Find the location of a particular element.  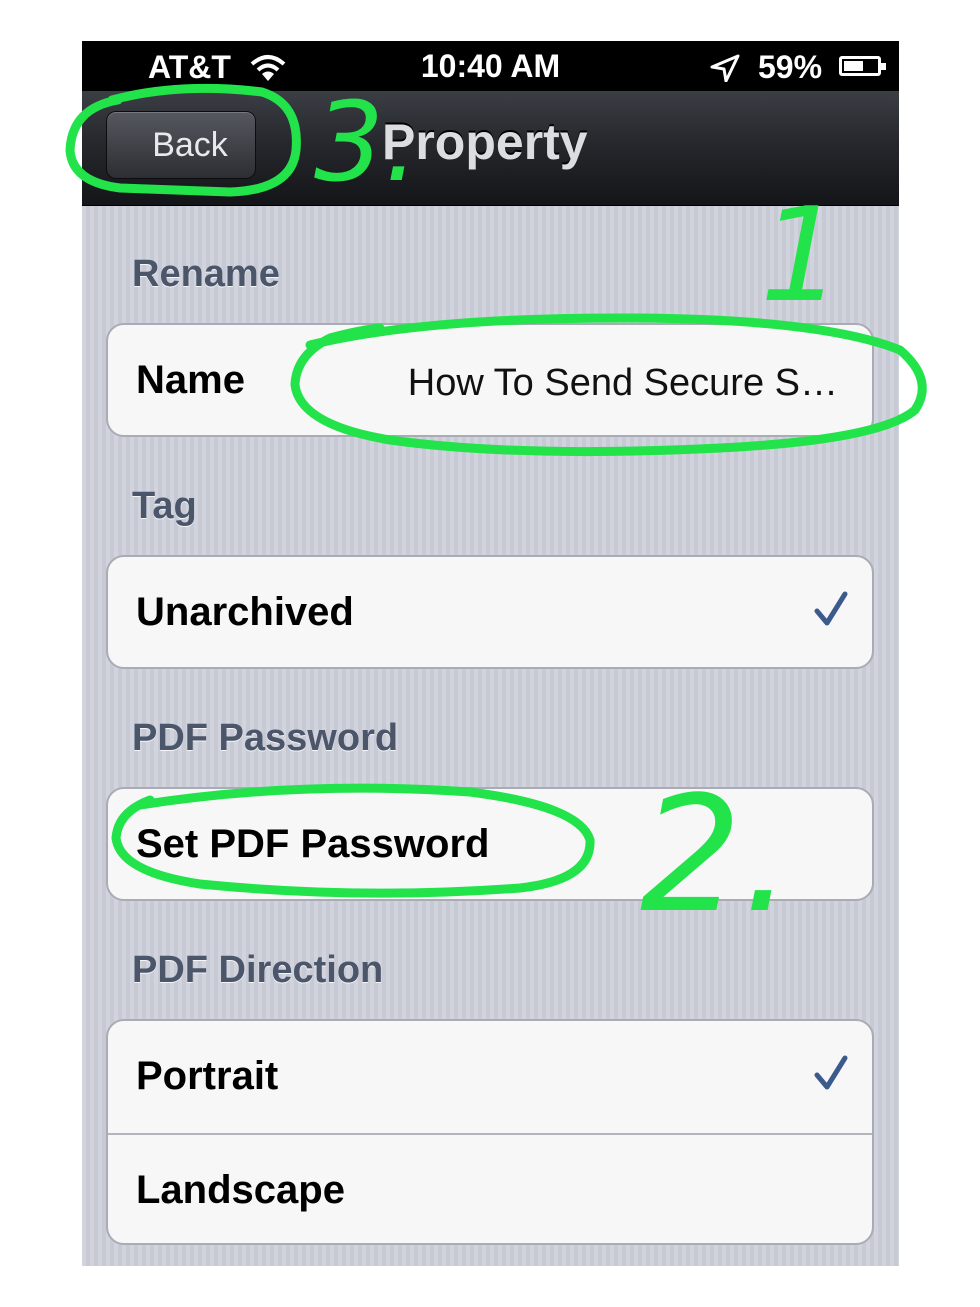

back-arrow-shape is located at coordinates (116, 145).